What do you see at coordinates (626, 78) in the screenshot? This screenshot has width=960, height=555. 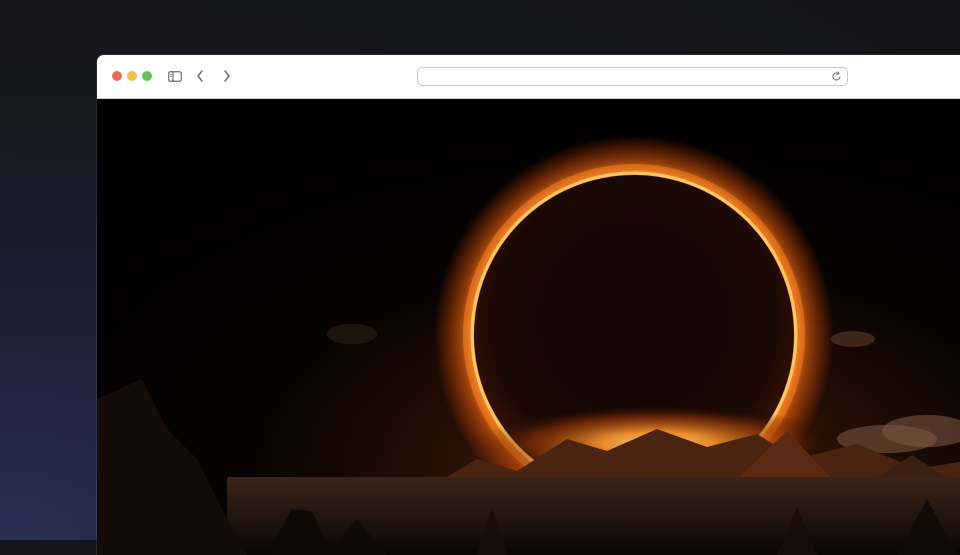 I see `url-input` at bounding box center [626, 78].